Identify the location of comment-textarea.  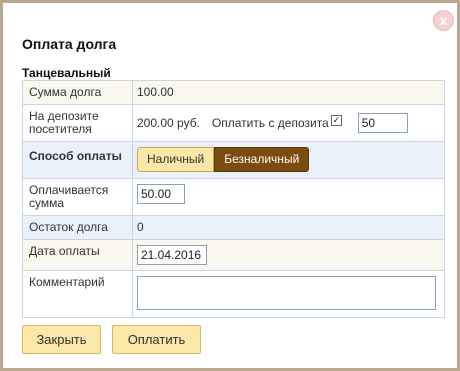
(286, 293).